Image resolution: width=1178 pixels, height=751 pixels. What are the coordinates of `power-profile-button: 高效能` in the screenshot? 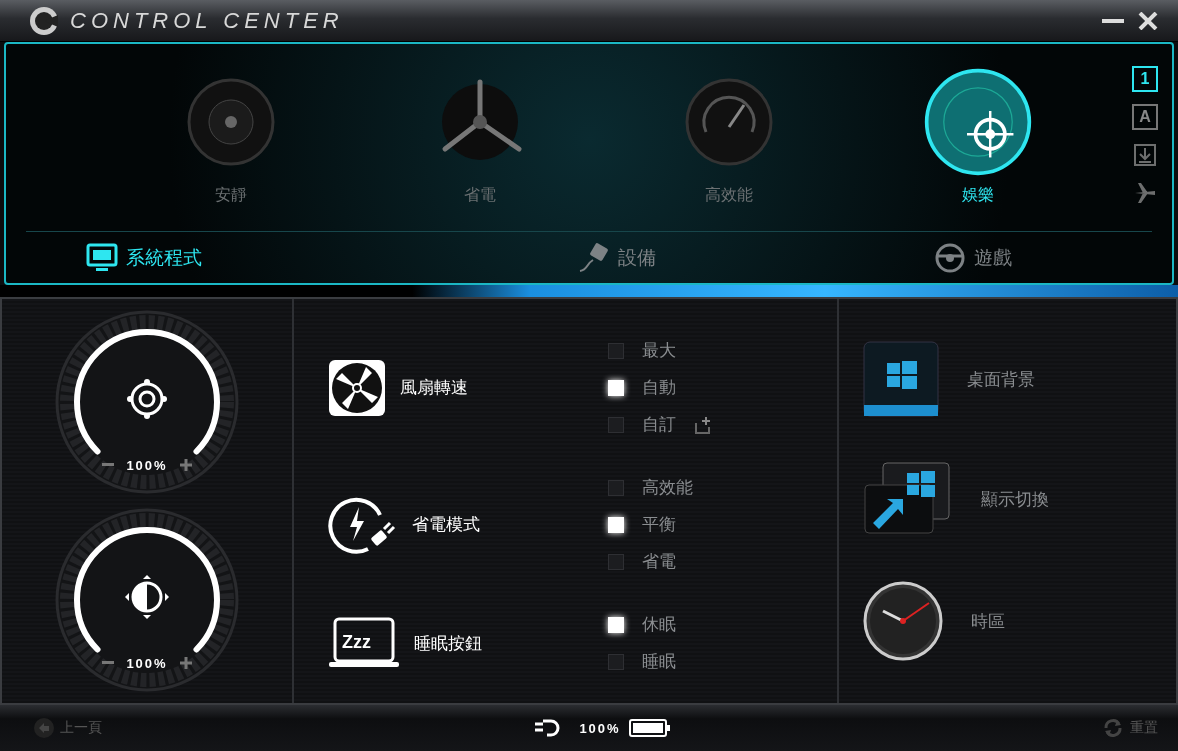 It's located at (728, 148).